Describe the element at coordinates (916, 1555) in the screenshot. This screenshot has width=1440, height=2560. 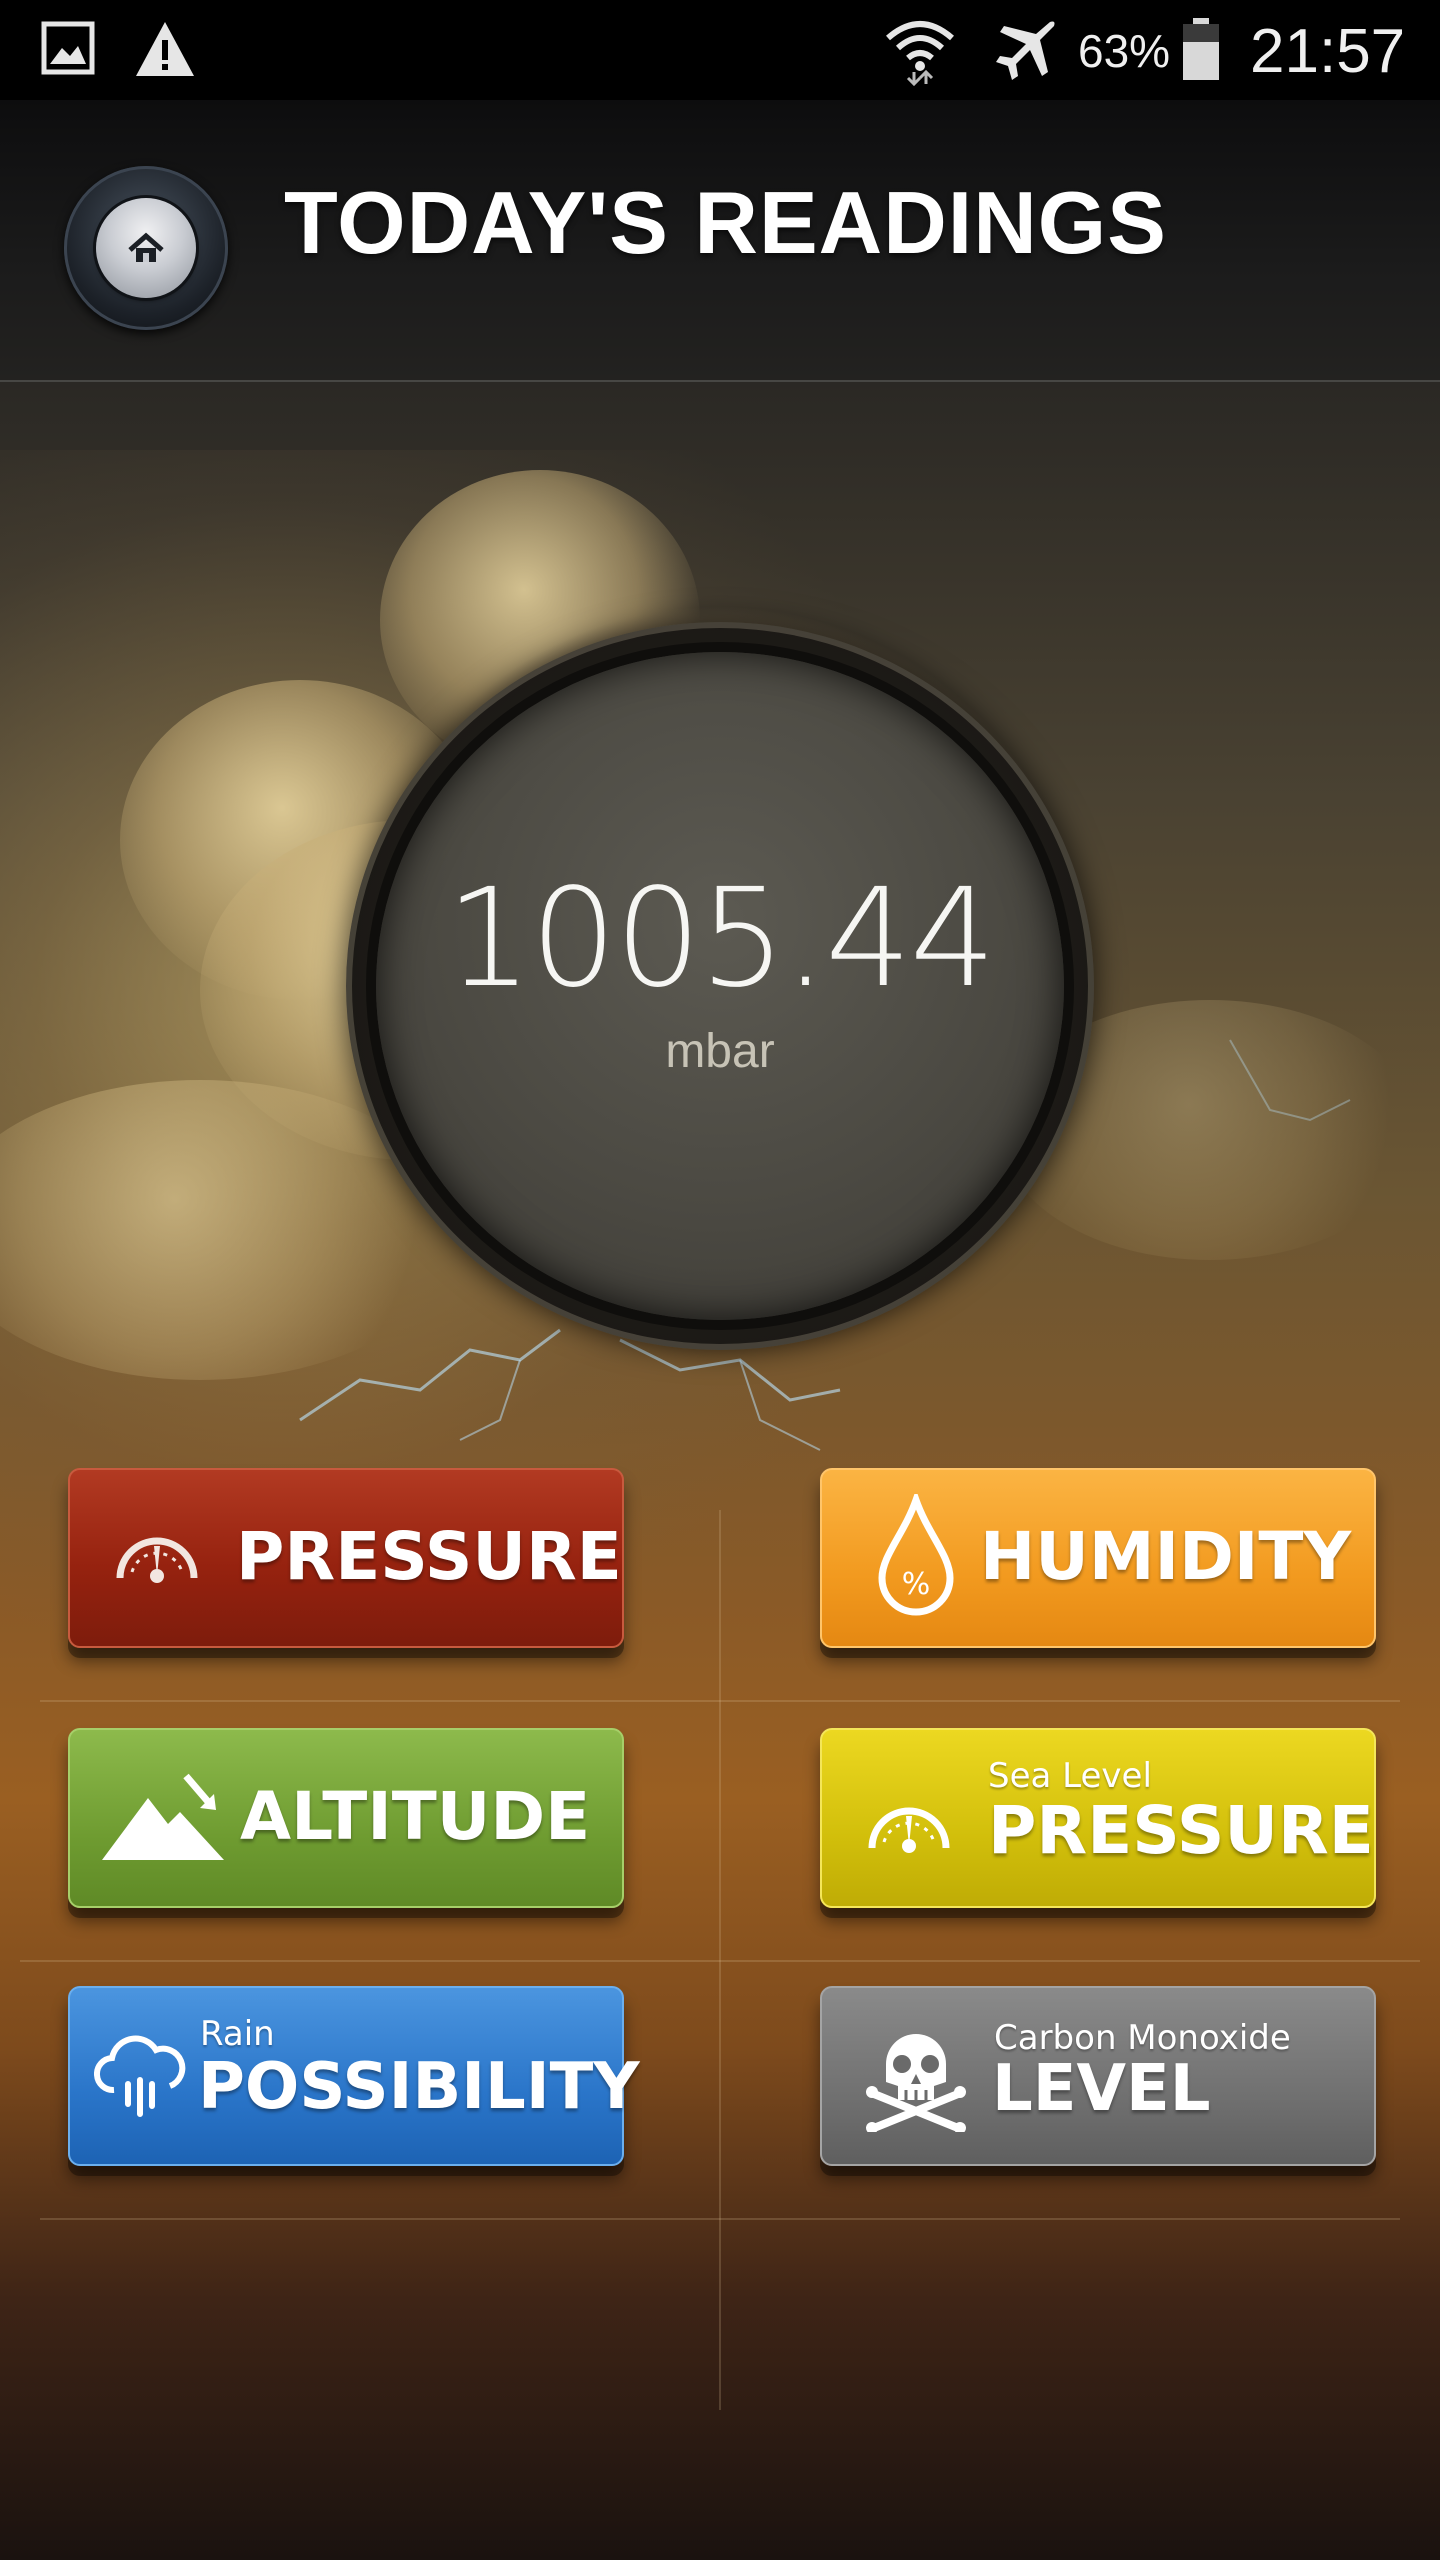
I see `water-drop-percent-icon: %` at that location.